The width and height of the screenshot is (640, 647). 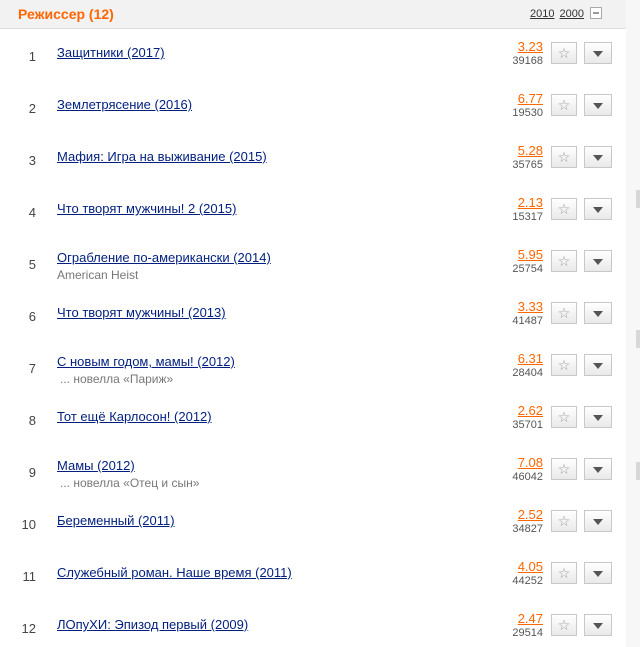 What do you see at coordinates (98, 275) in the screenshot?
I see `film-subtitle: American Heist` at bounding box center [98, 275].